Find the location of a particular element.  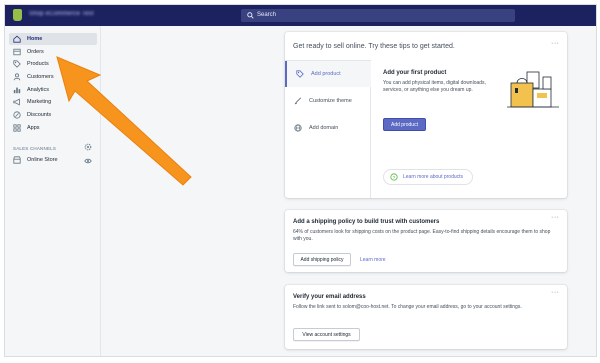

search-placeholder: Search is located at coordinates (267, 15).